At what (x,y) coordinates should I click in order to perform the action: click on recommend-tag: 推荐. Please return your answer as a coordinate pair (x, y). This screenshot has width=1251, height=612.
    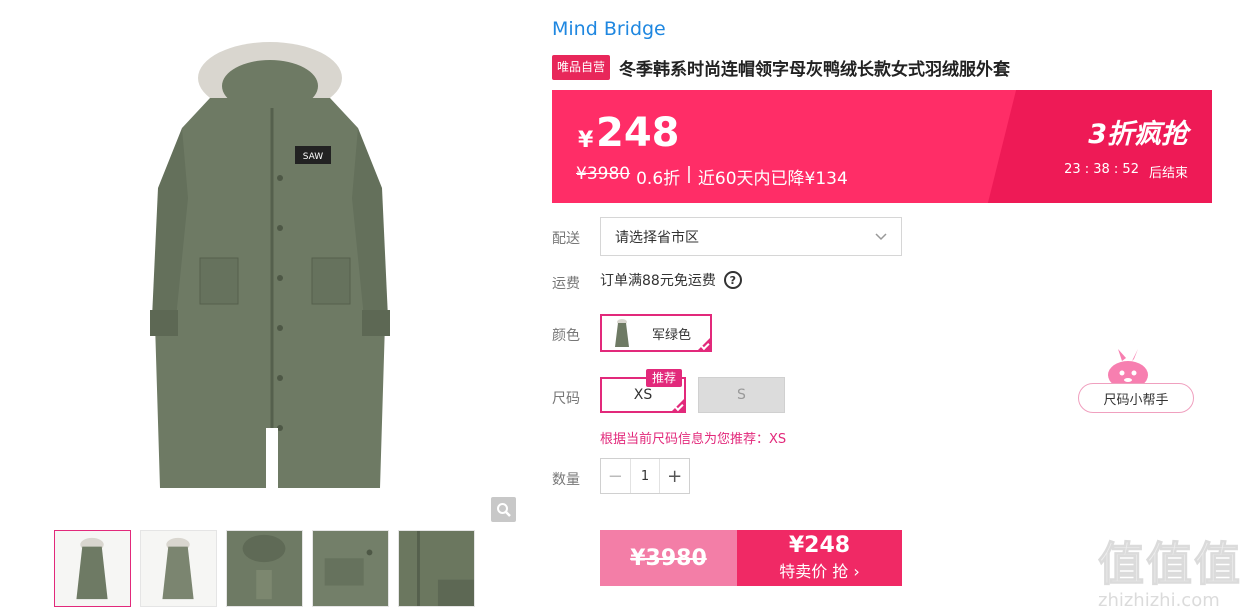
    Looking at the image, I should click on (664, 378).